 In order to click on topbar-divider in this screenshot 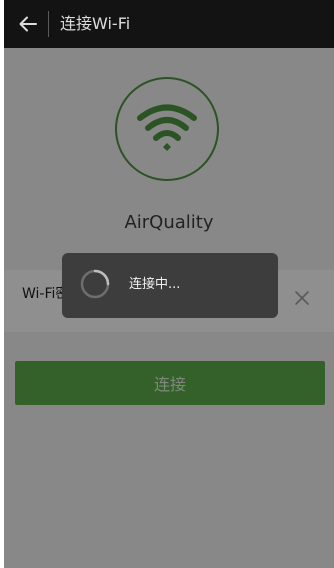, I will do `click(48, 24)`.